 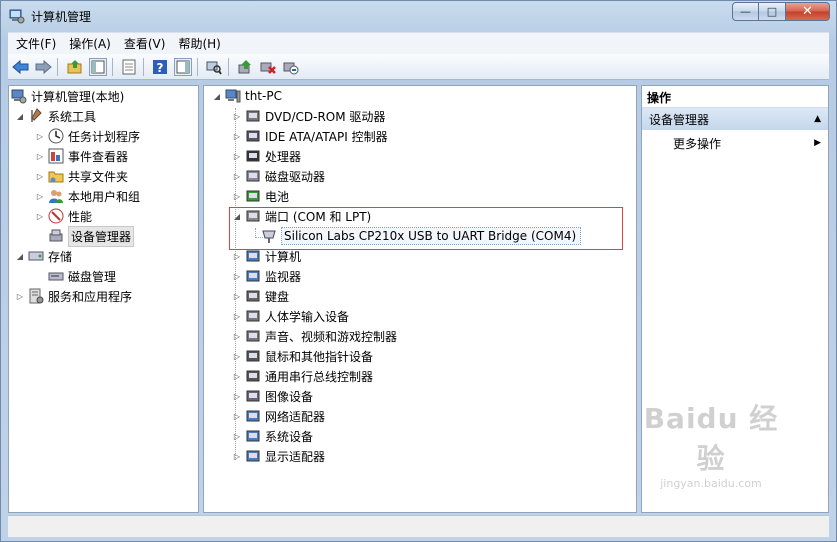 I want to click on device-category-label: 网络适配器, so click(x=295, y=416).